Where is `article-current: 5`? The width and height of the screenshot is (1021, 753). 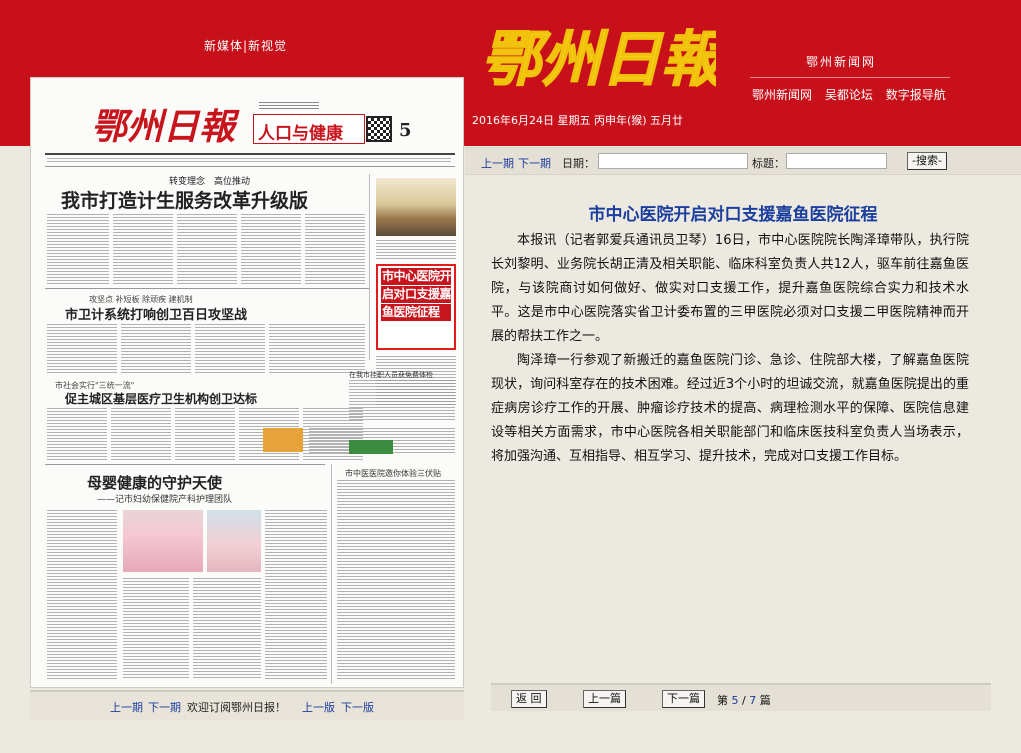 article-current: 5 is located at coordinates (735, 700).